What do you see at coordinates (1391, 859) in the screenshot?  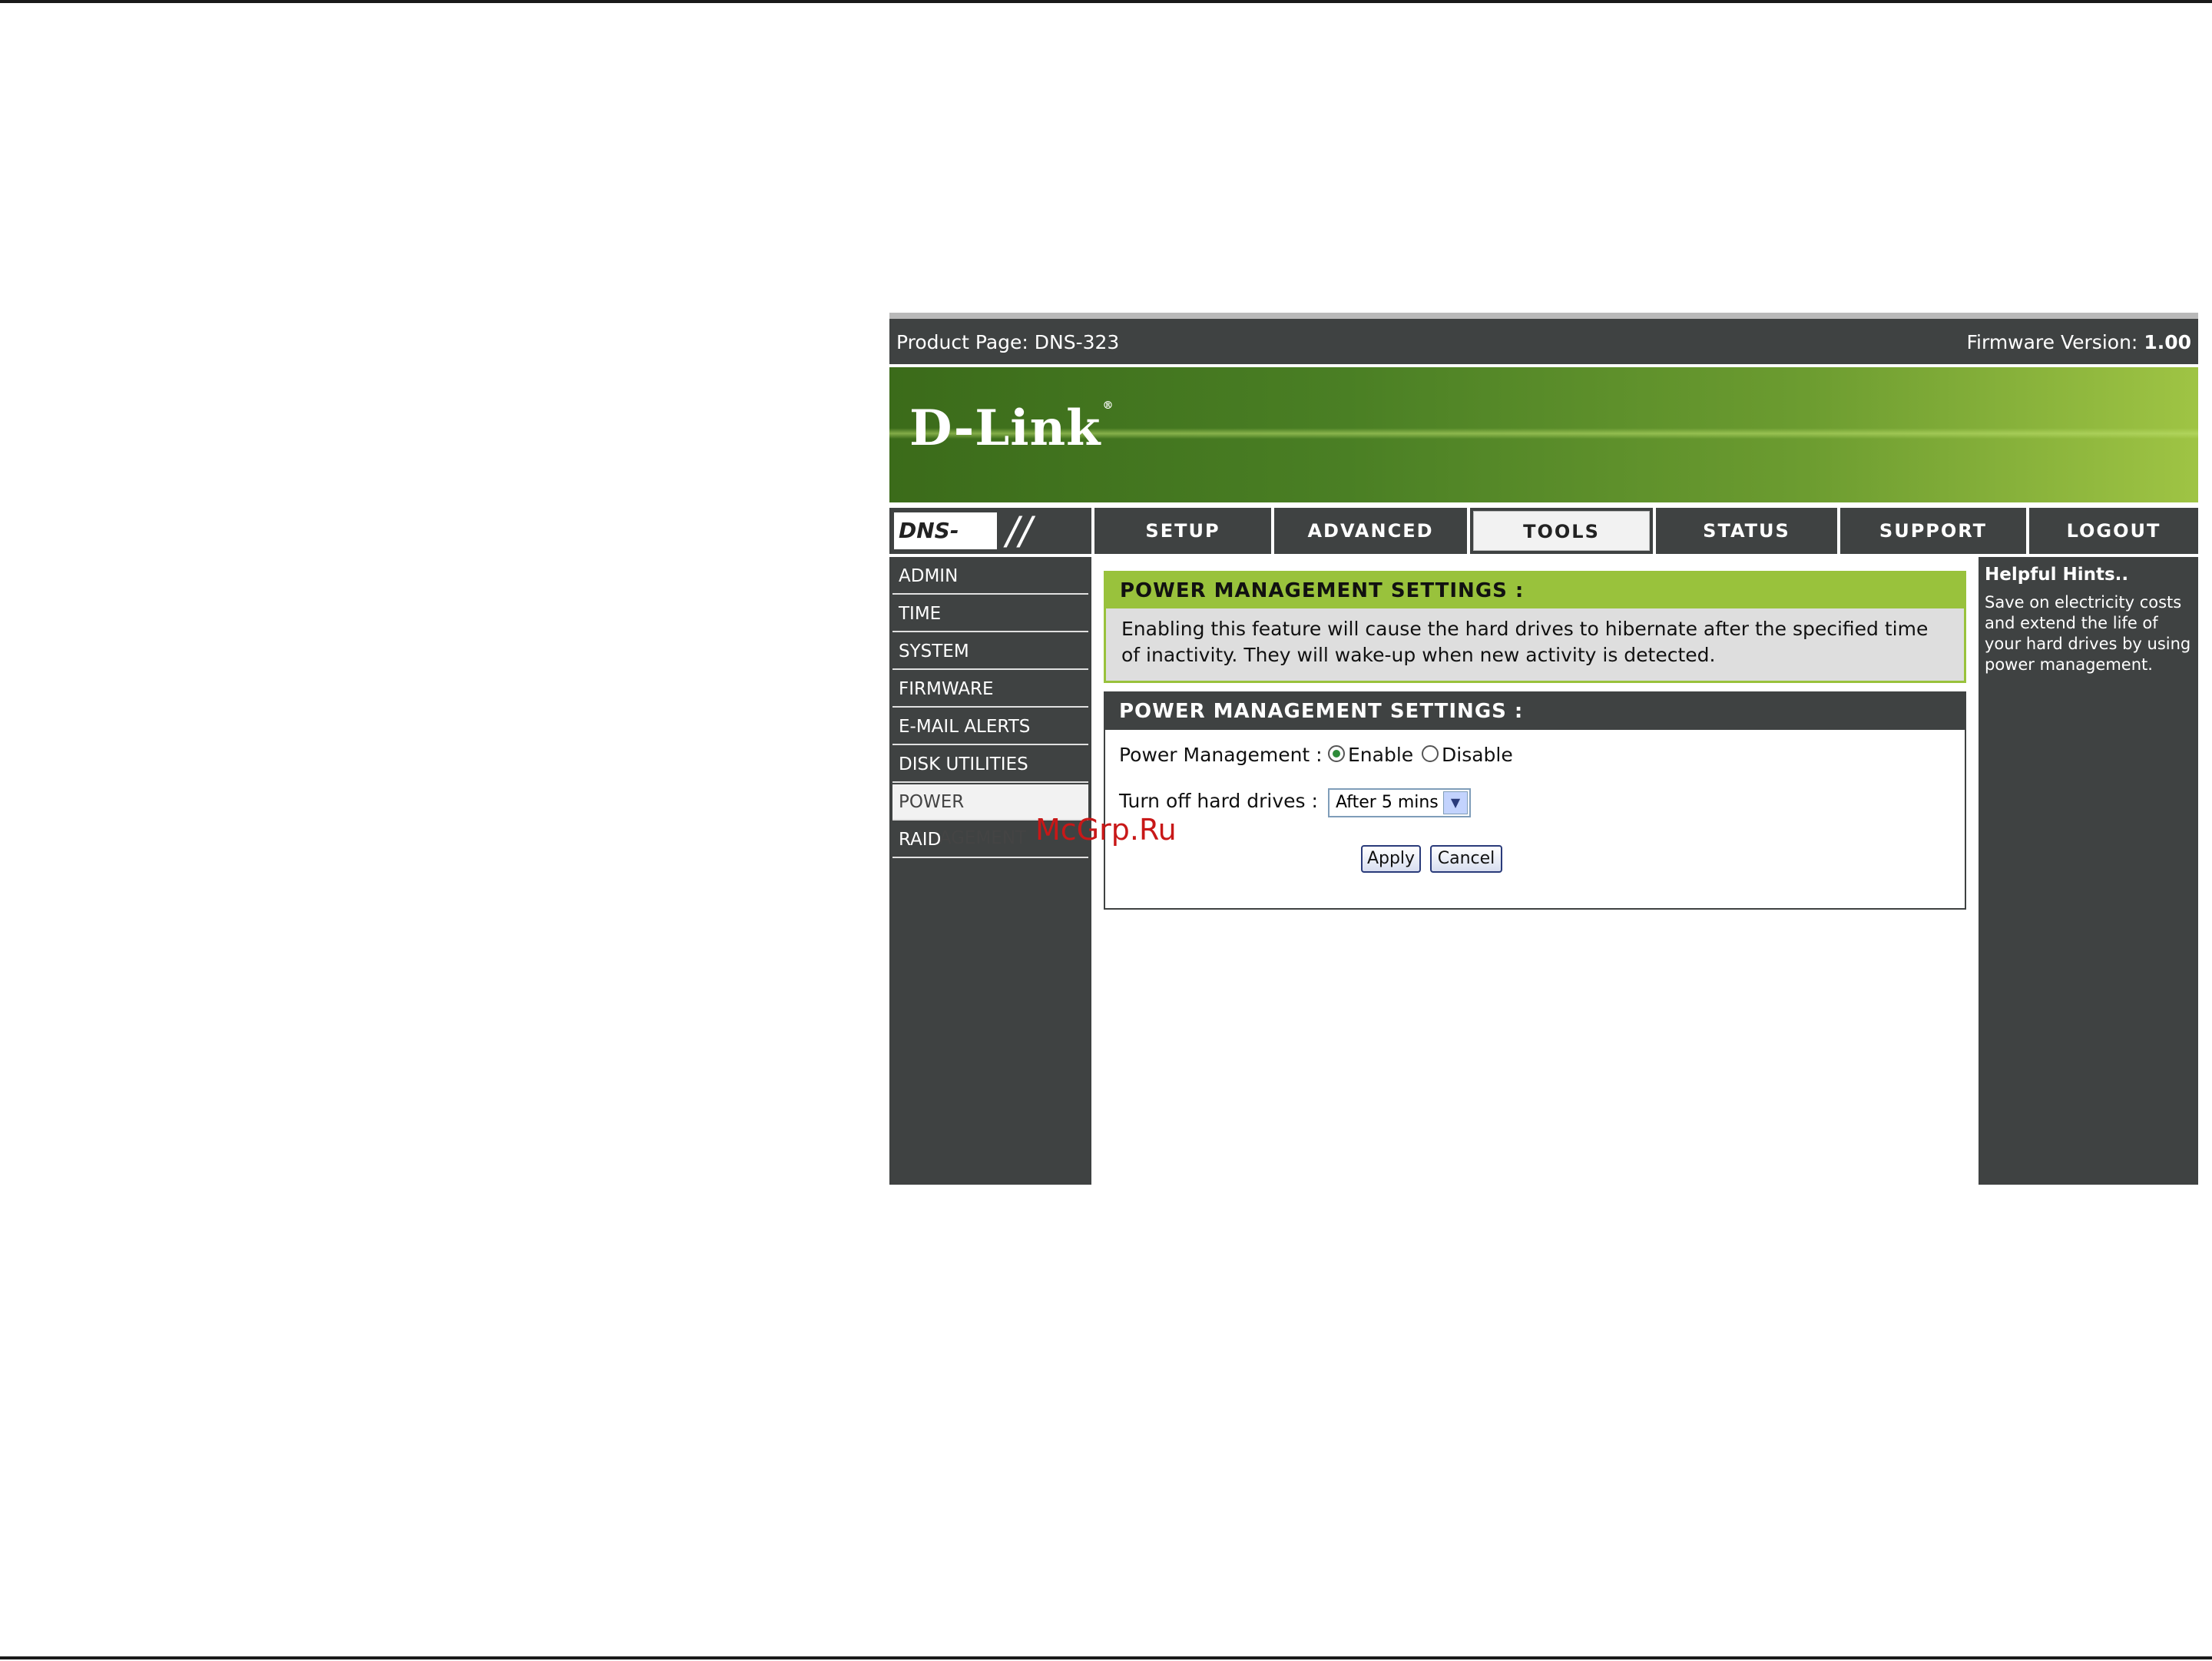 I see `apply-button: Apply` at bounding box center [1391, 859].